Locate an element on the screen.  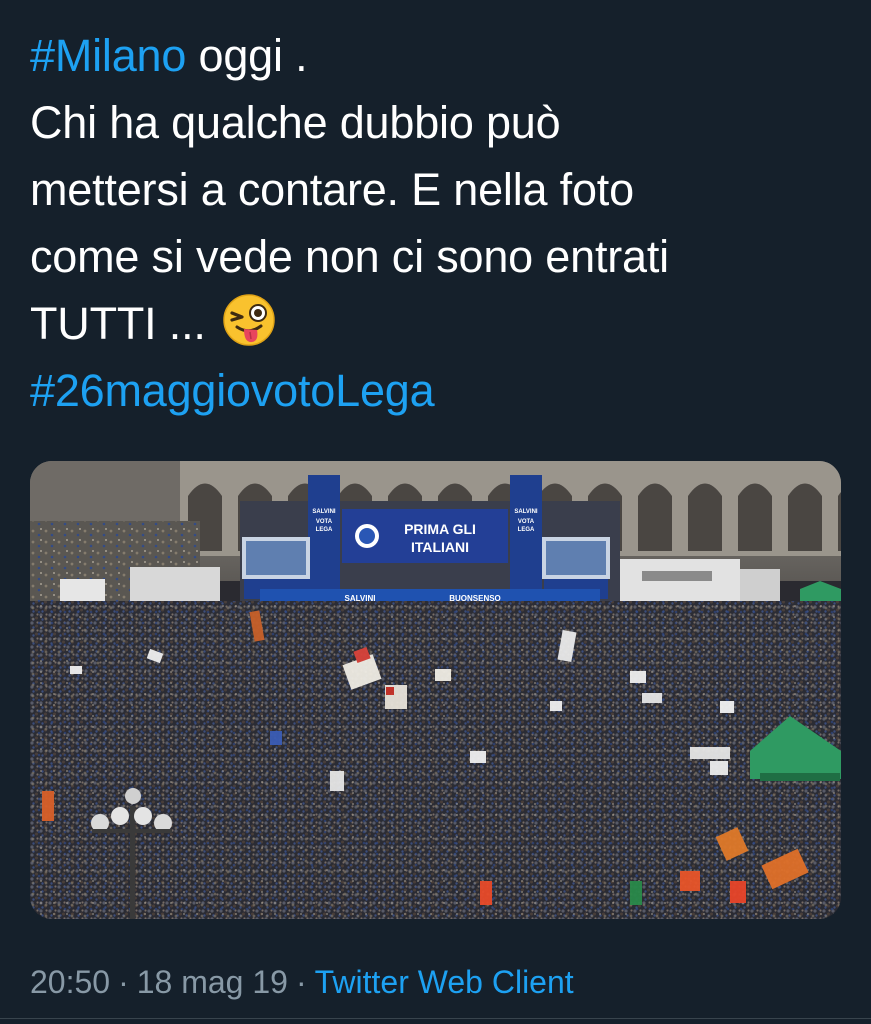
tweet-line-3: mettersi a contare. E nella foto is located at coordinates (332, 189).